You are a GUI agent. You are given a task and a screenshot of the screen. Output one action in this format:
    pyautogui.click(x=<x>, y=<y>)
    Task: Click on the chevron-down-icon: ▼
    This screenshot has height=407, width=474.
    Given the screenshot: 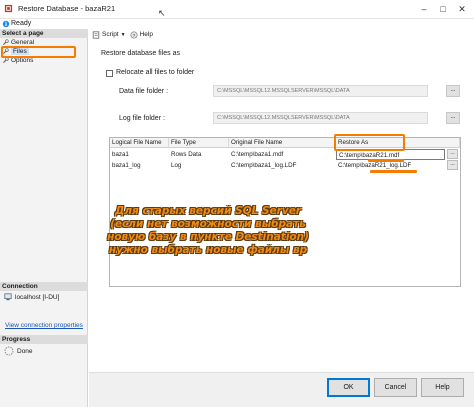 What is the action you would take?
    pyautogui.click(x=123, y=35)
    